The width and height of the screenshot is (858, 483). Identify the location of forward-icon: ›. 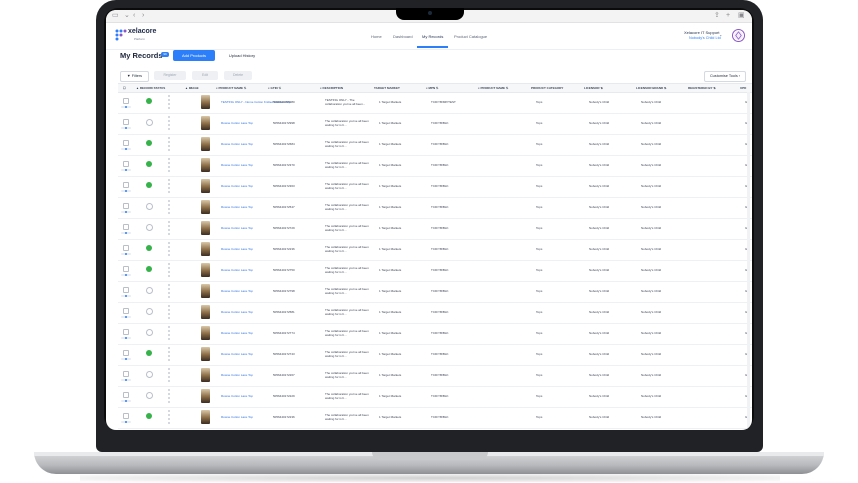
(143, 16).